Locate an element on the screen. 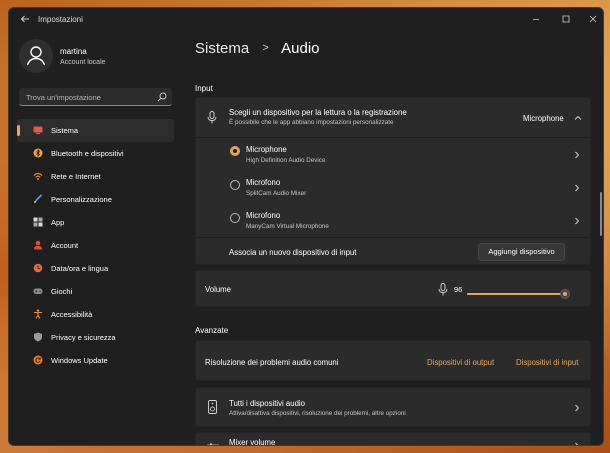 The image size is (610, 453). sidebar-item-windows-update: Windows Update is located at coordinates (95, 360).